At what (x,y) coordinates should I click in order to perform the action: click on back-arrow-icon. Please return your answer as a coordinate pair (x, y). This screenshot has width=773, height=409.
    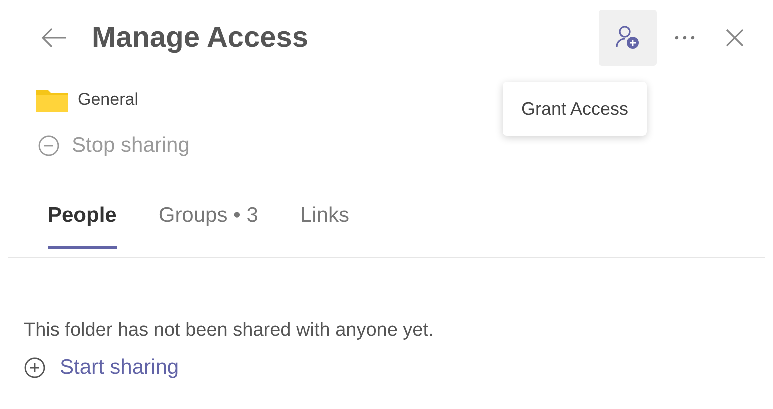
    Looking at the image, I should click on (54, 38).